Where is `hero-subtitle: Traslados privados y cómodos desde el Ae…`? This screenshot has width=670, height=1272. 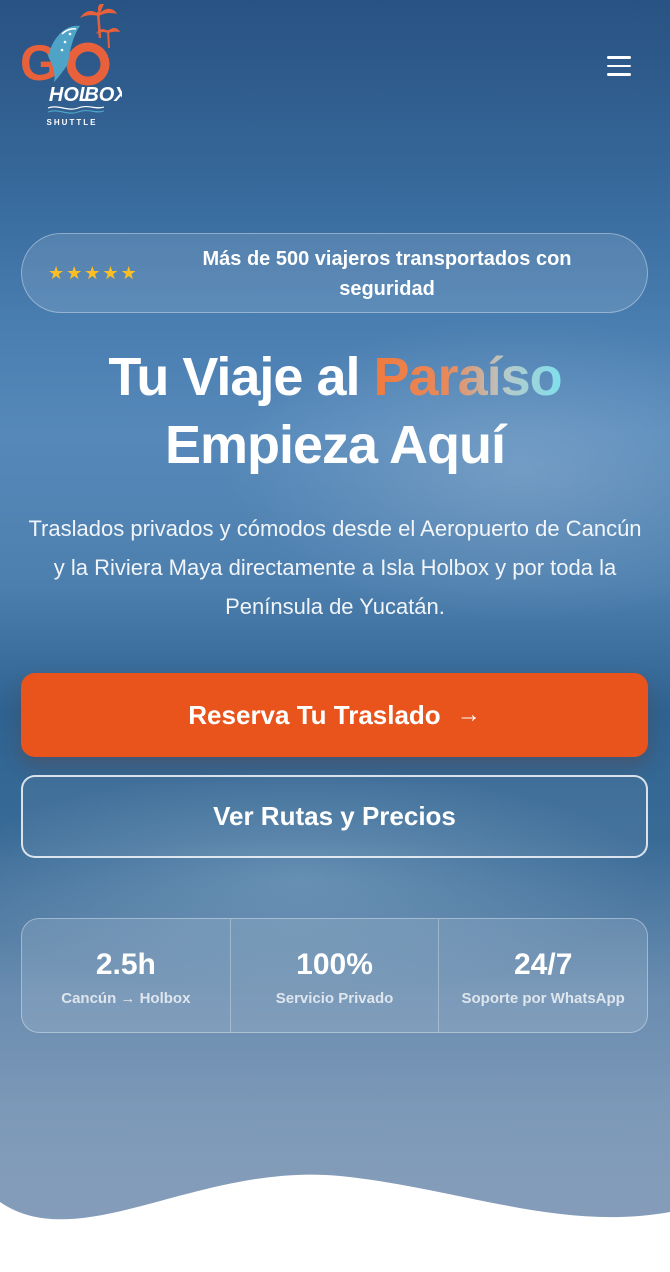 hero-subtitle: Traslados privados y cómodos desde el Ae… is located at coordinates (335, 567).